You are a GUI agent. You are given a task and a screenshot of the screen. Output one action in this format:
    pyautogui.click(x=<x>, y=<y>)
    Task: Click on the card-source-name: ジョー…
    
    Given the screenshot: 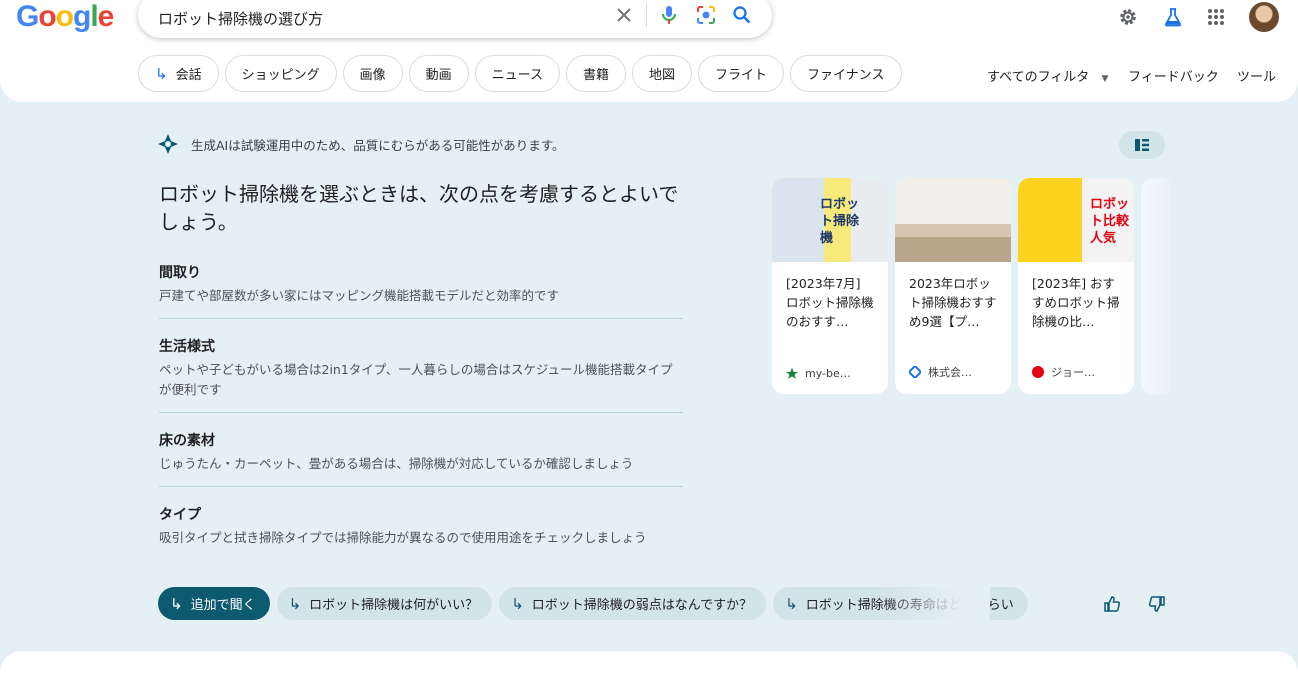 What is the action you would take?
    pyautogui.click(x=1073, y=372)
    